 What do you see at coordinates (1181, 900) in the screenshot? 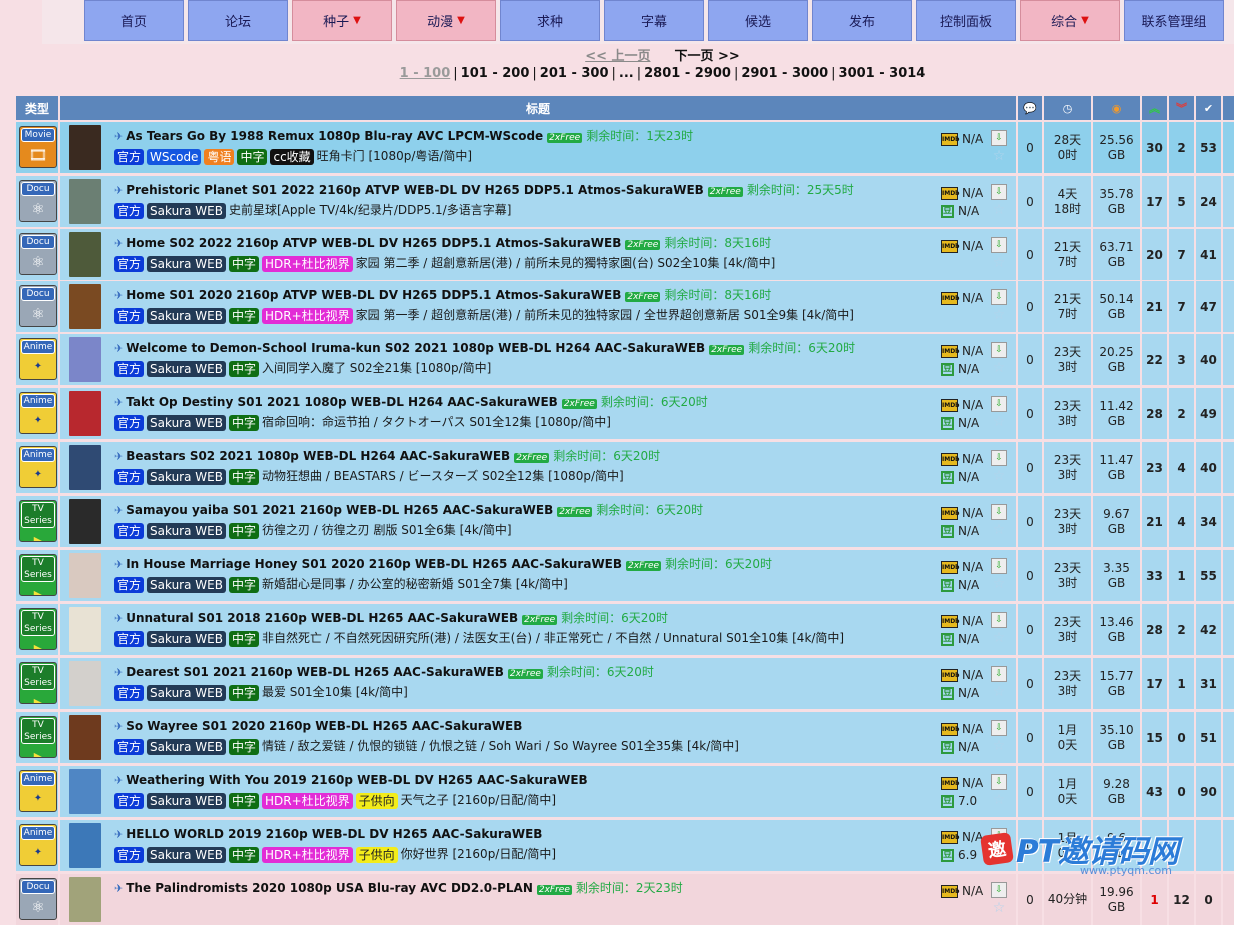
I see `leechers-value: 12` at bounding box center [1181, 900].